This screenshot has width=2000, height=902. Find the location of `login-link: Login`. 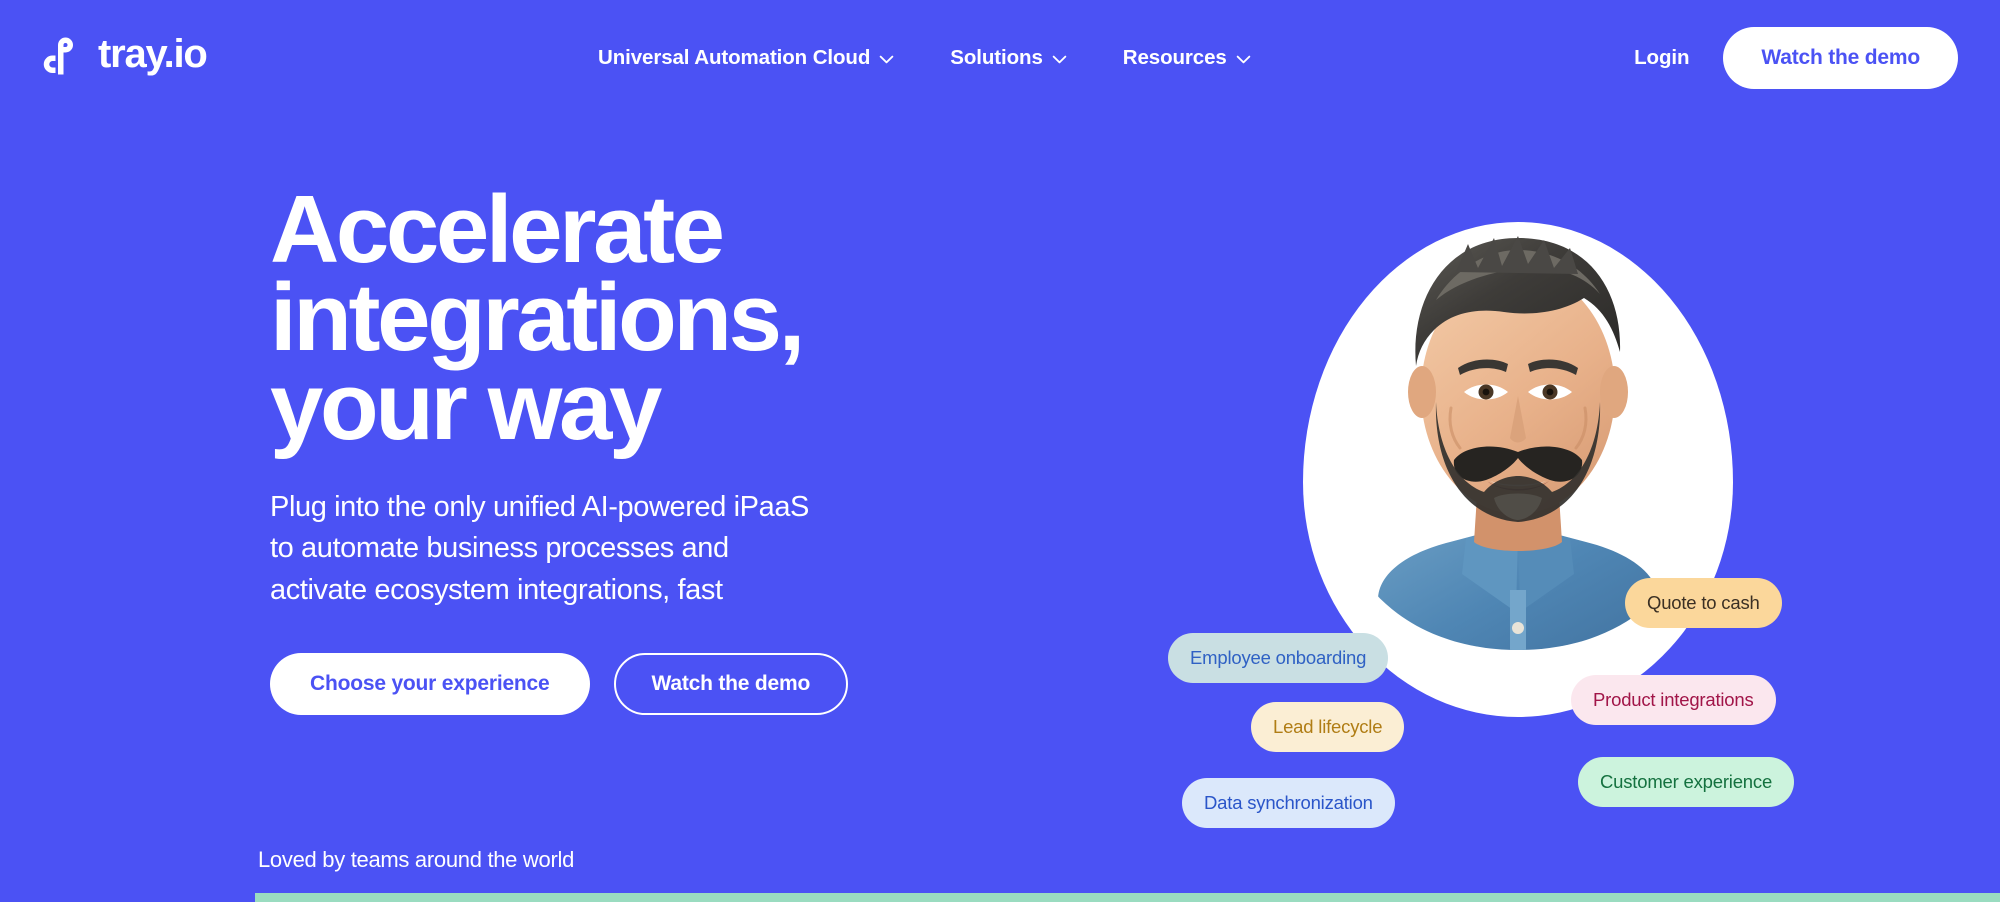

login-link: Login is located at coordinates (1661, 58).